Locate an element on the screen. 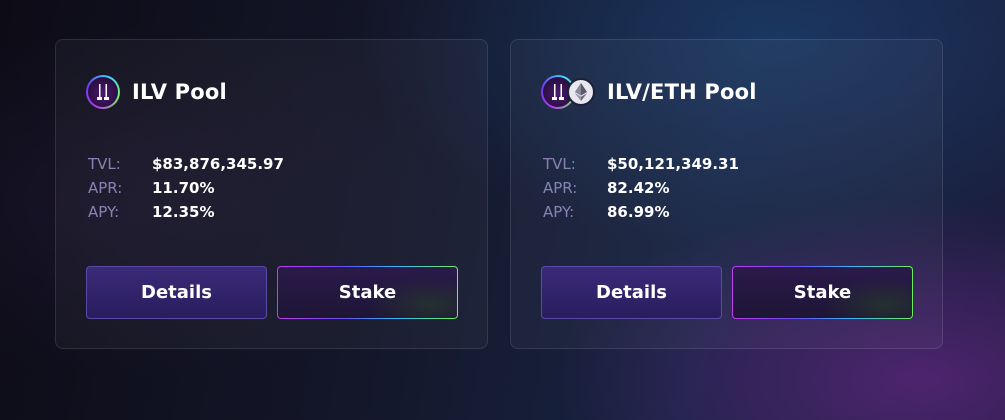  stat-row-apy: APY: 86.99% is located at coordinates (641, 212).